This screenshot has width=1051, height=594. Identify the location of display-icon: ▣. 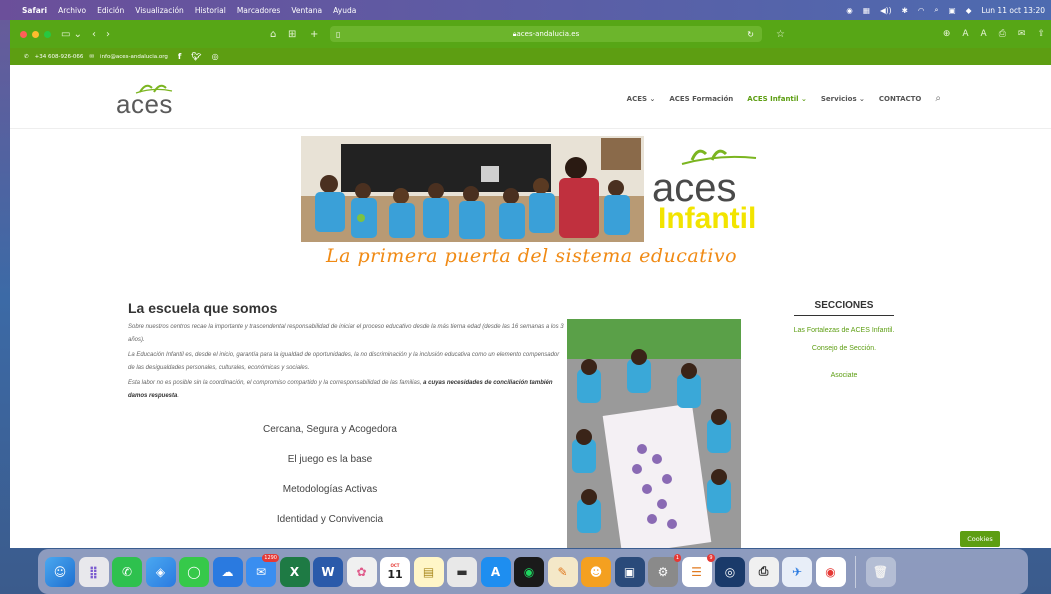
(952, 10).